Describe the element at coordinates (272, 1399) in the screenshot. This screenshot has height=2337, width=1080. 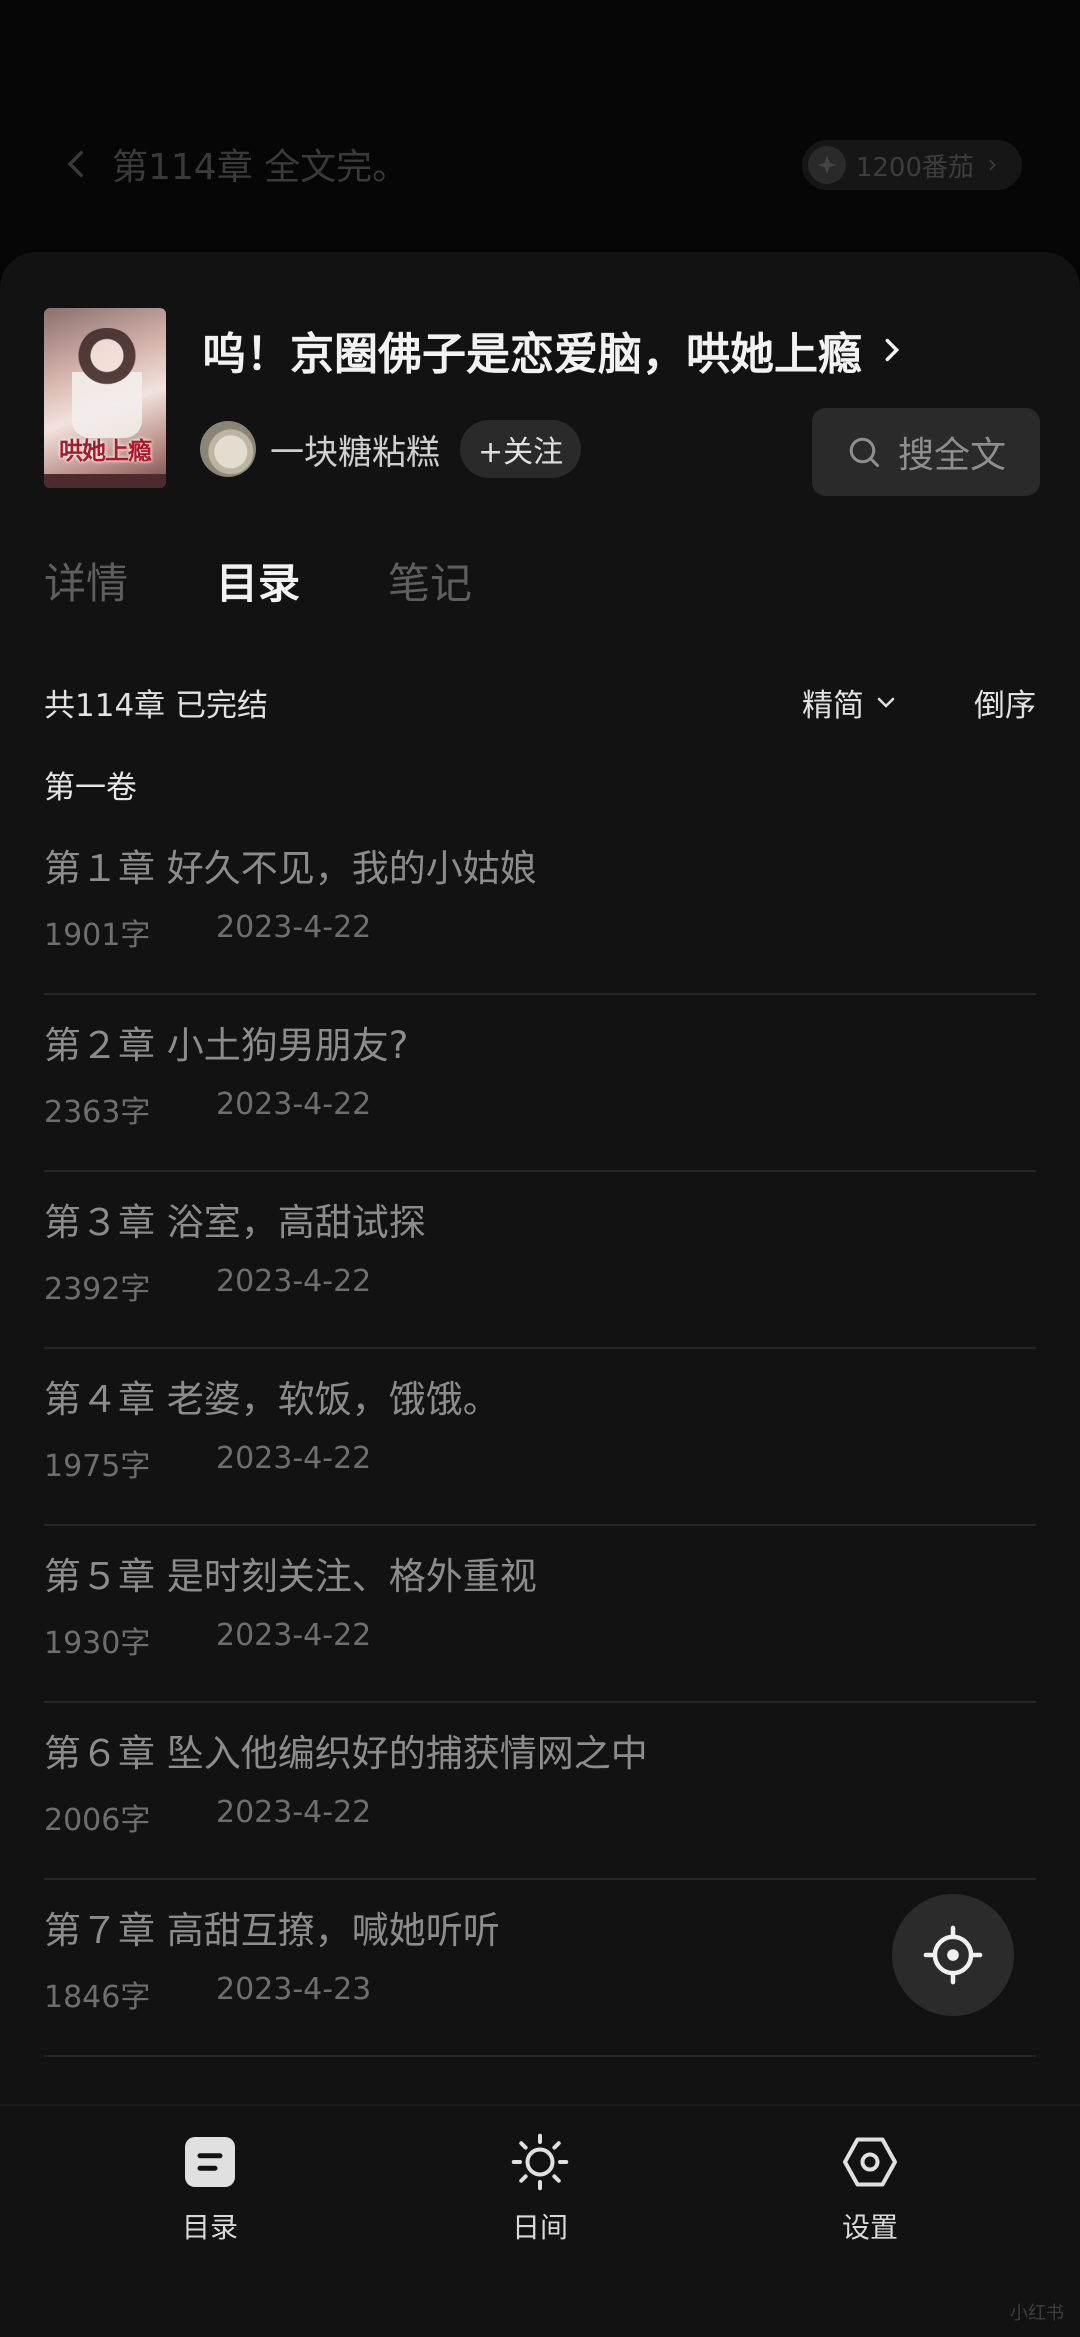
I see `chapter-title: 第４章 老婆，软饭，饿饿。` at that location.